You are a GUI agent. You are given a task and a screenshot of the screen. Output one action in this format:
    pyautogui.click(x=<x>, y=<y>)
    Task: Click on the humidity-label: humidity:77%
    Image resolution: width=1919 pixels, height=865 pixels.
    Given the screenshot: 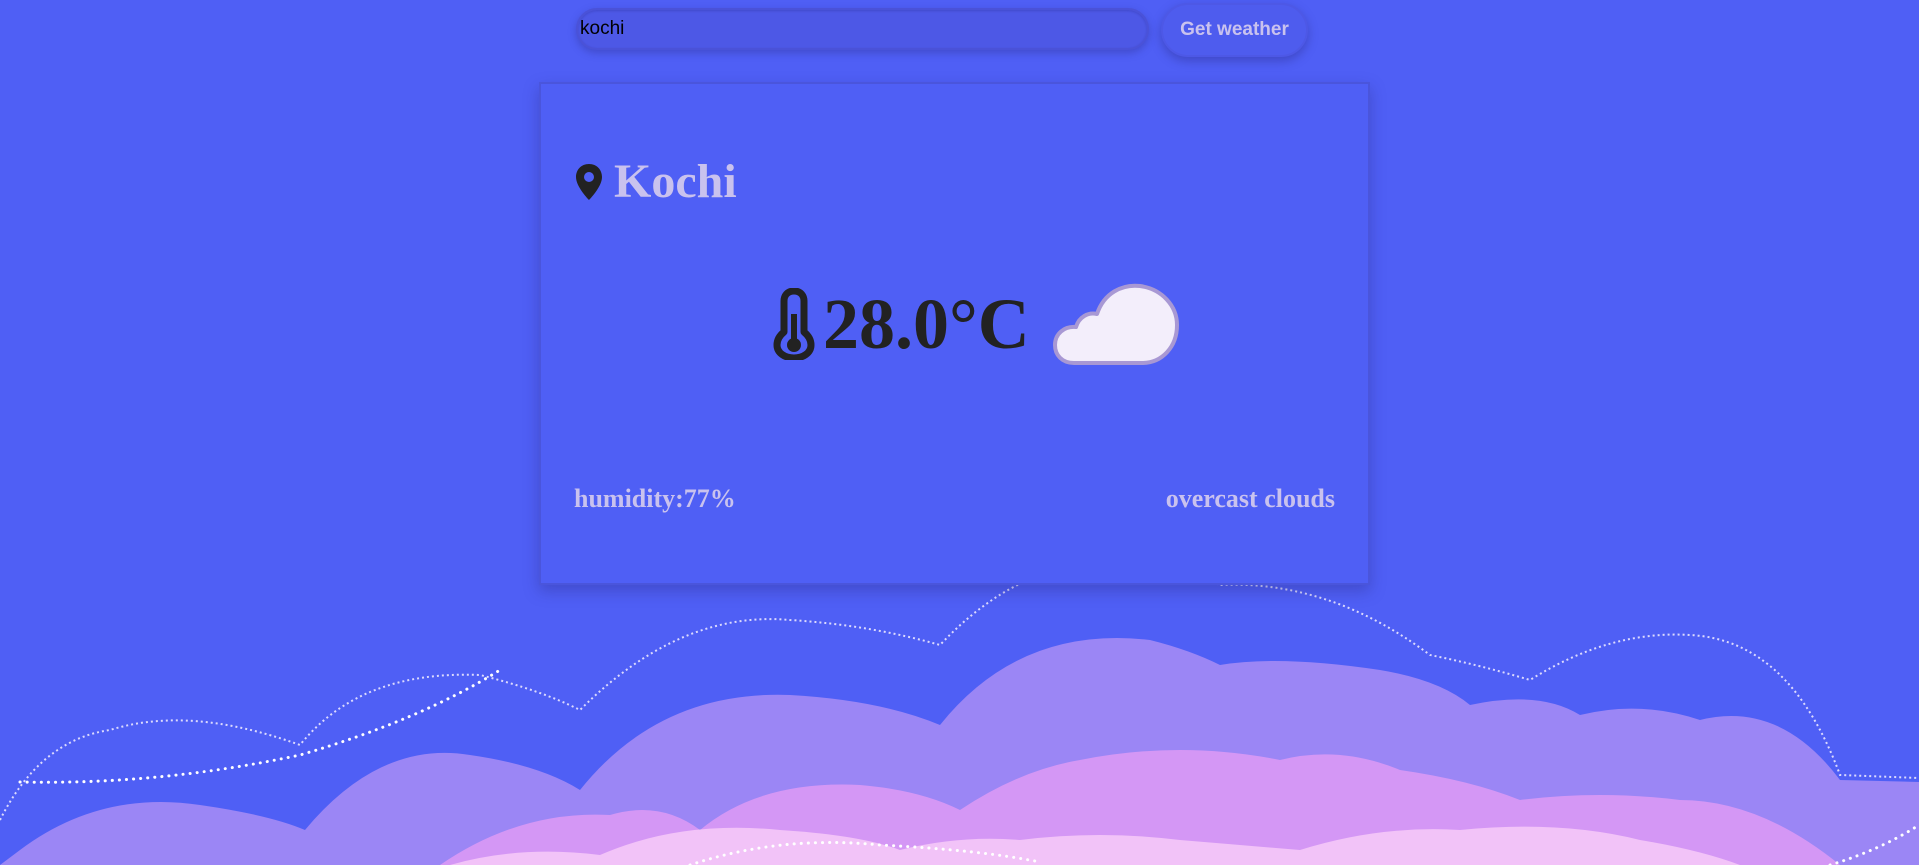 What is the action you would take?
    pyautogui.click(x=655, y=498)
    